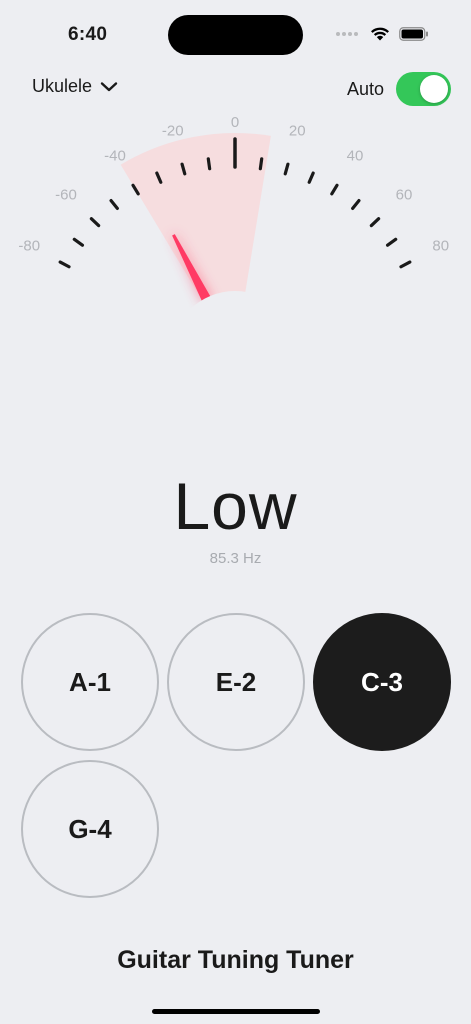 Image resolution: width=471 pixels, height=1024 pixels. Describe the element at coordinates (382, 682) in the screenshot. I see `string-button-c3: C-3` at that location.